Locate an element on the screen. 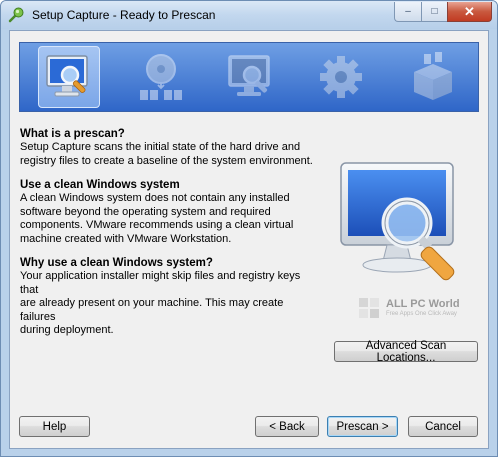  maximize-button: □ is located at coordinates (434, 12).